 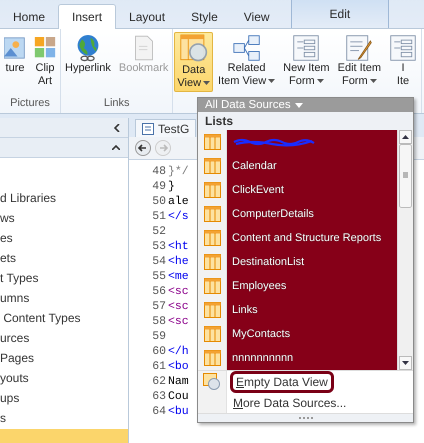 What do you see at coordinates (178, 351) in the screenshot?
I see `code-text: </h` at bounding box center [178, 351].